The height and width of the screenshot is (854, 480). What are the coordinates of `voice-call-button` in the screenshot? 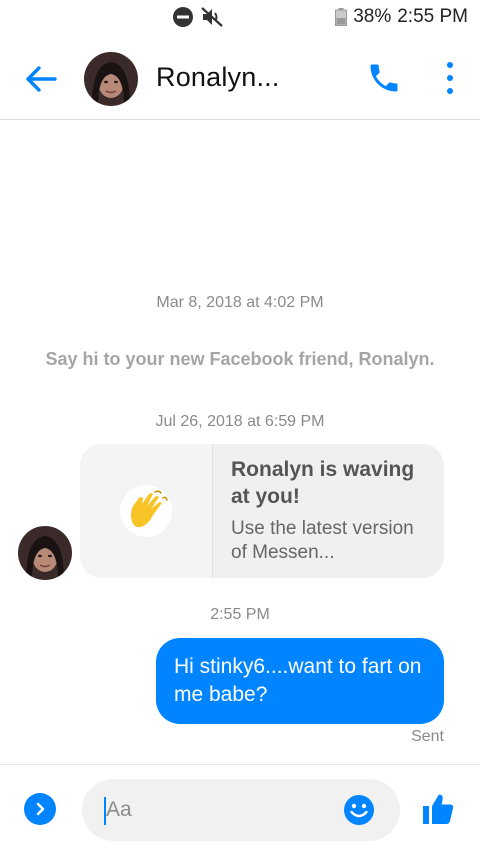 It's located at (384, 78).